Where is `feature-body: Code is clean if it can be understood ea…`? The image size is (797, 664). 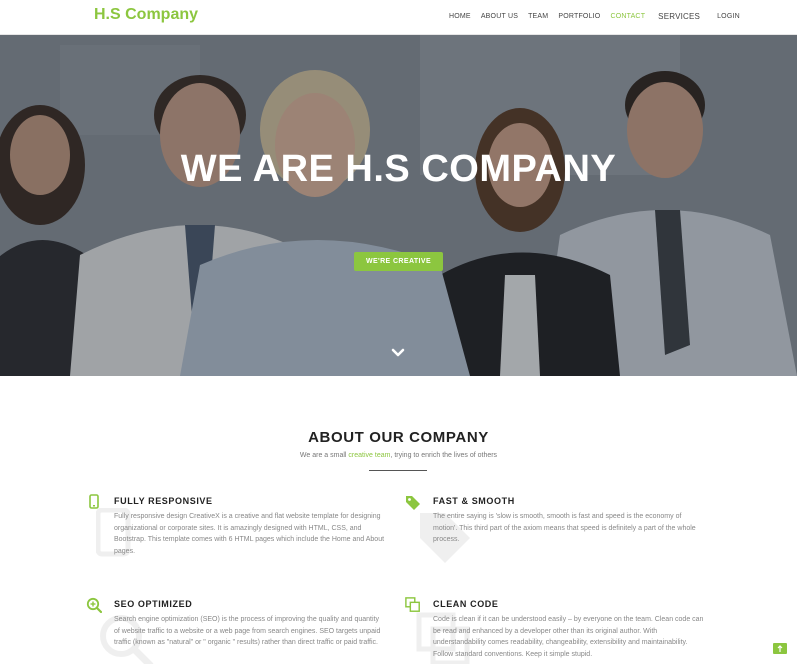 feature-body: Code is clean if it can be understood ea… is located at coordinates (568, 637).